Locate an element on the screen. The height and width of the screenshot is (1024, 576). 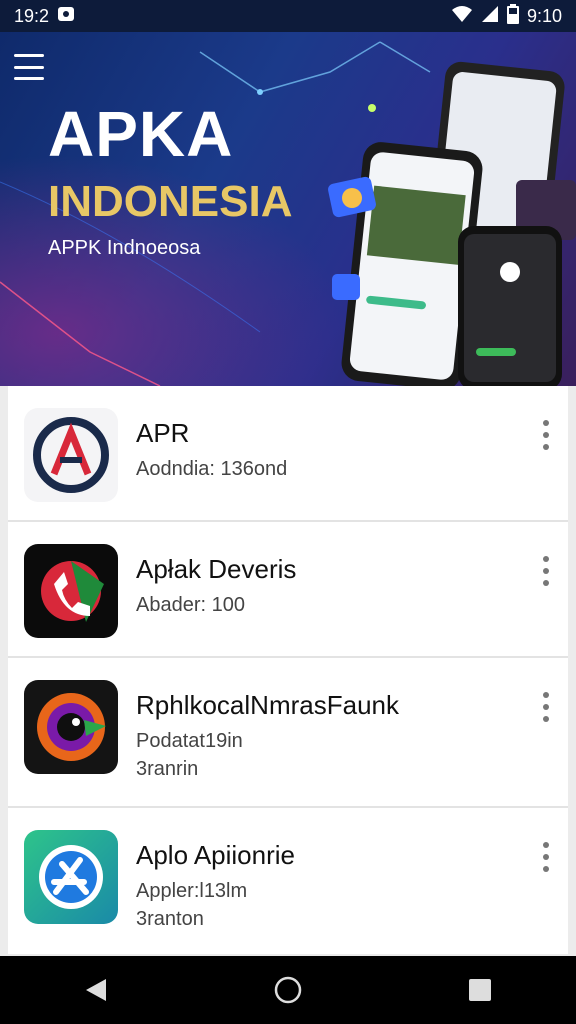
system-nav-bar is located at coordinates (288, 990).